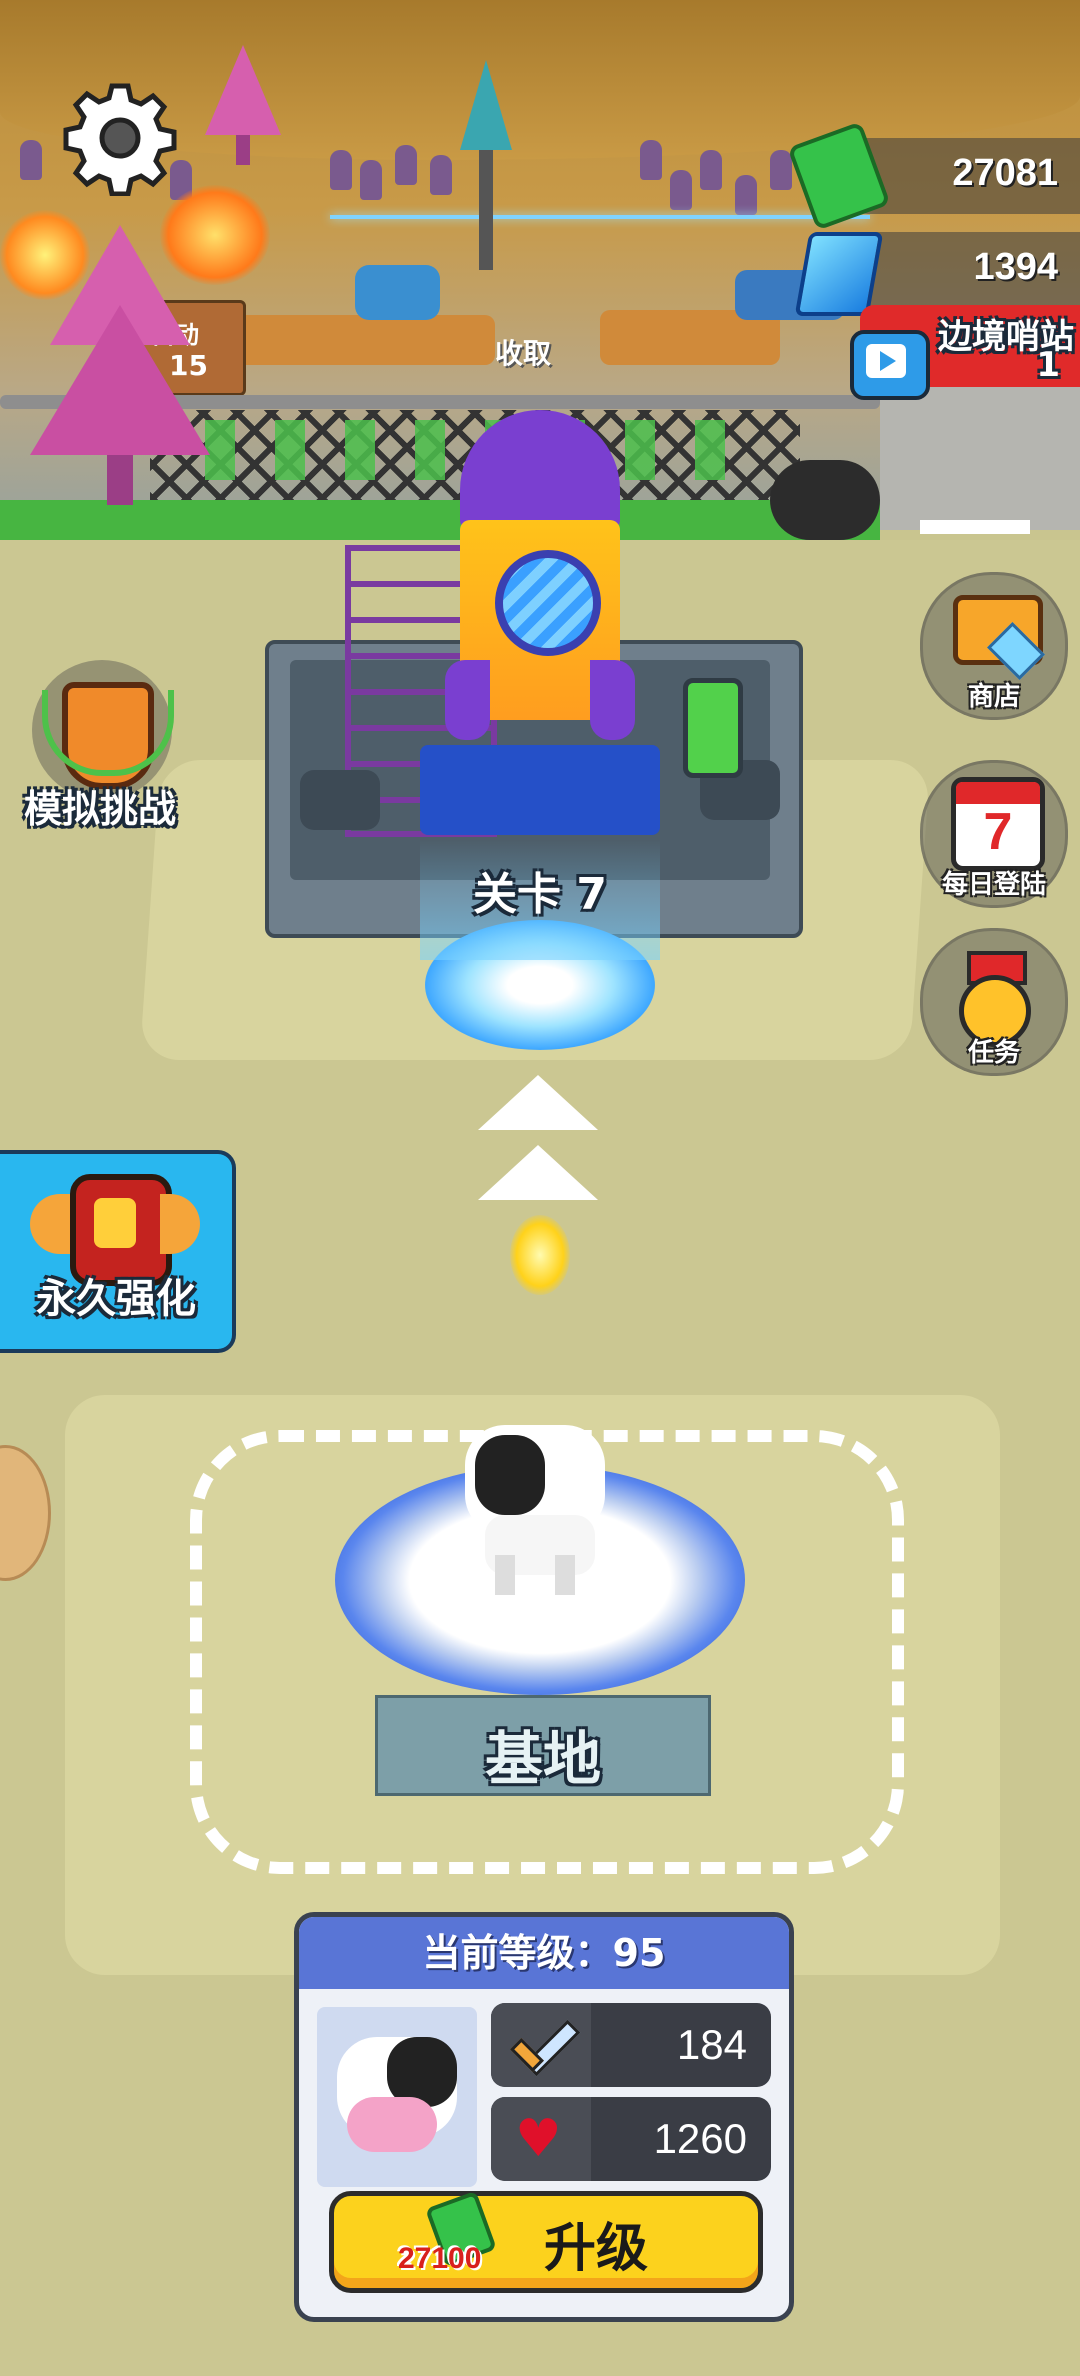 This screenshot has height=2376, width=1080. What do you see at coordinates (397, 292) in the screenshot?
I see `turret` at bounding box center [397, 292].